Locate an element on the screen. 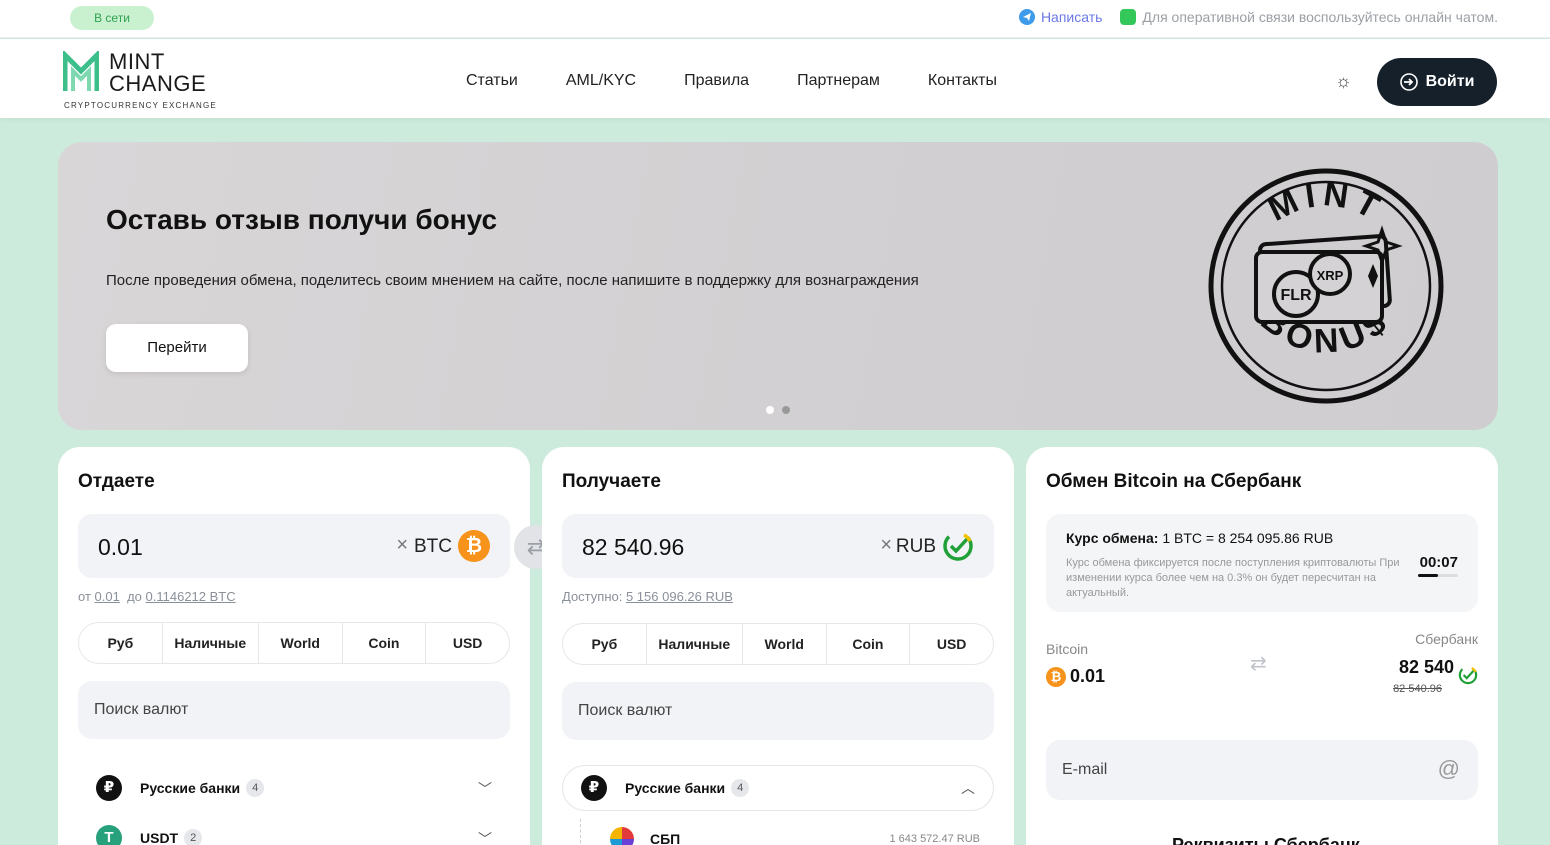 The width and height of the screenshot is (1550, 845). give-limits: от 0.01 до 0.1146212 BTC is located at coordinates (157, 596).